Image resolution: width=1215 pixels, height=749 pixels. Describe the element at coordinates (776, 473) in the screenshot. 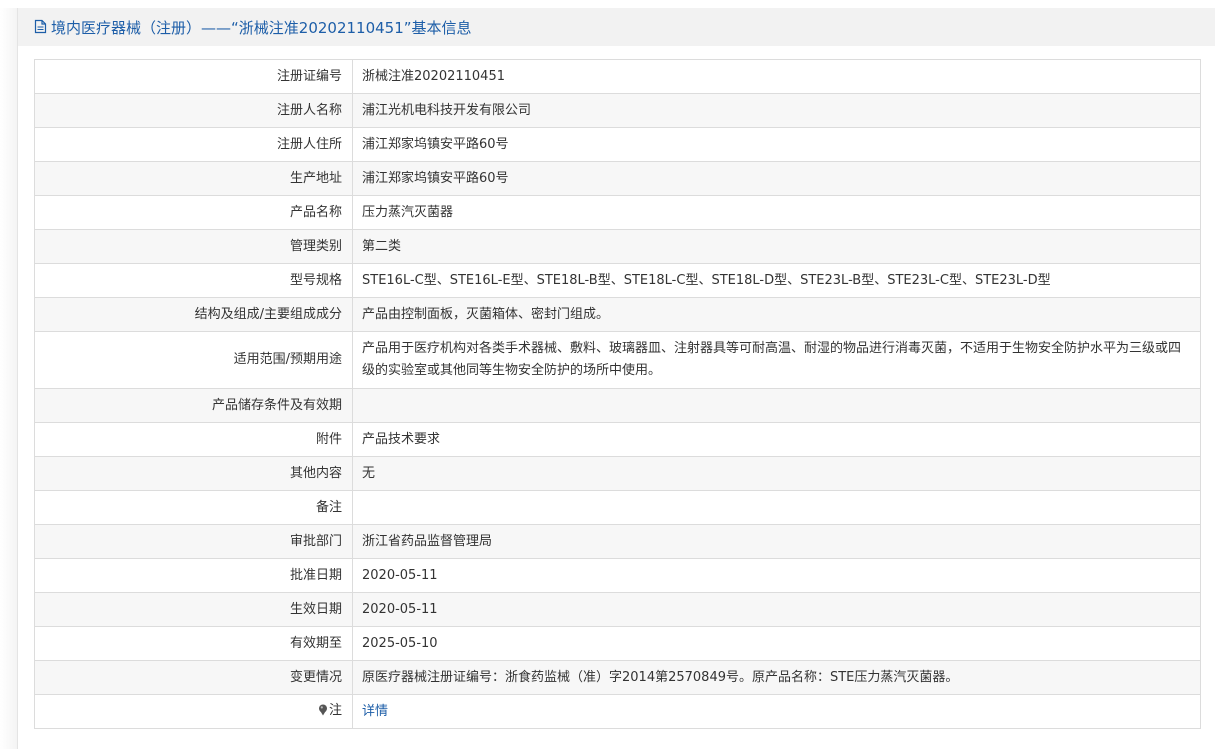

I see `row-value: 无` at that location.